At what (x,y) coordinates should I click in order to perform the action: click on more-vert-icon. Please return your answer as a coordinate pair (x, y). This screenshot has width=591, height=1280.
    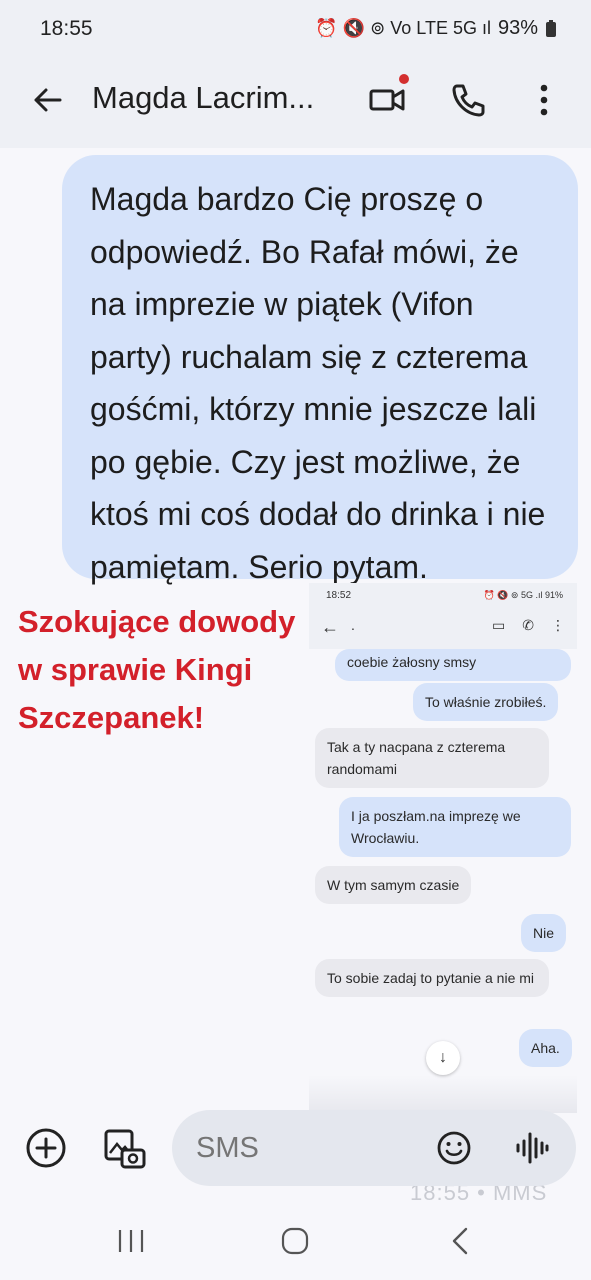
    Looking at the image, I should click on (544, 100).